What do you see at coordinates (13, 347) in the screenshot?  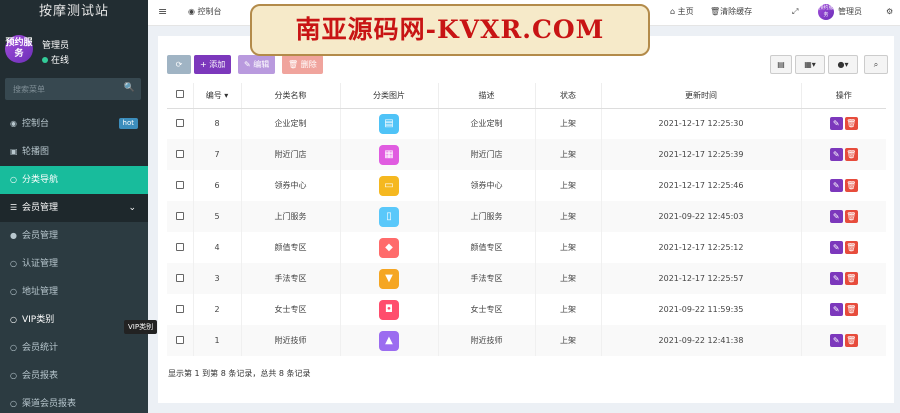 I see `circle-icon: ○` at bounding box center [13, 347].